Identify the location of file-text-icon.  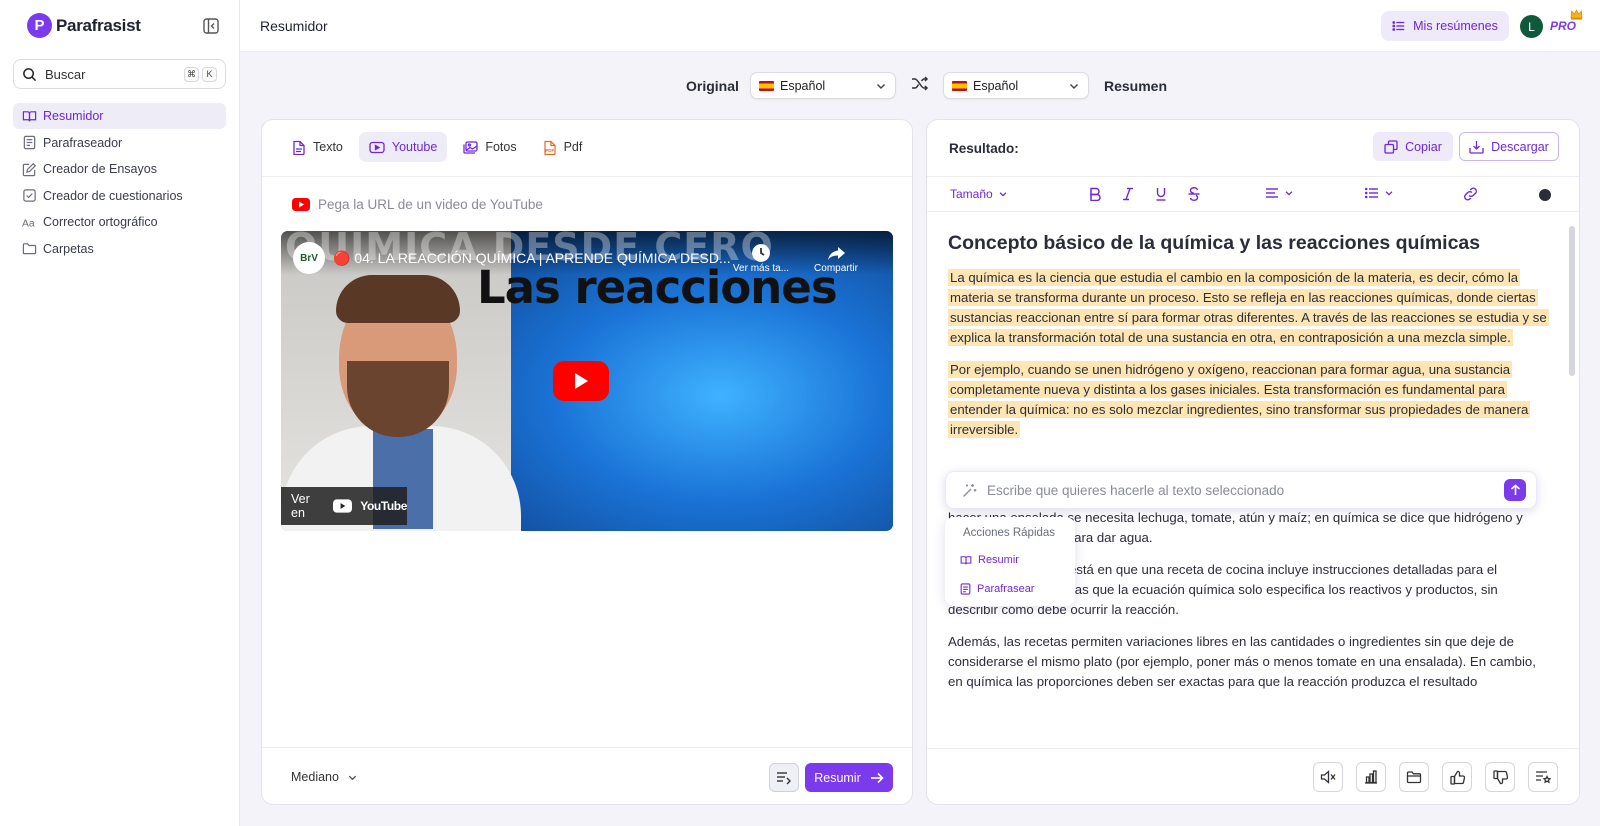
(299, 147).